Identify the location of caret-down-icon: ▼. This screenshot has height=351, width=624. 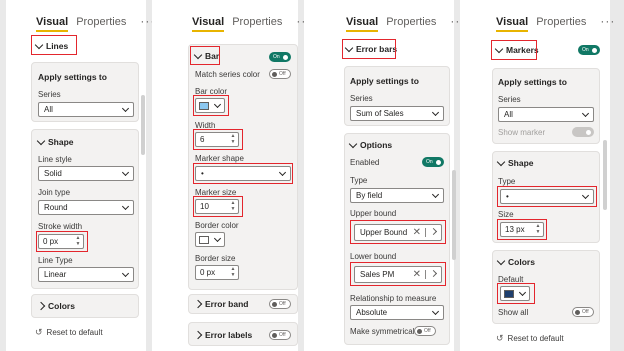
(233, 275).